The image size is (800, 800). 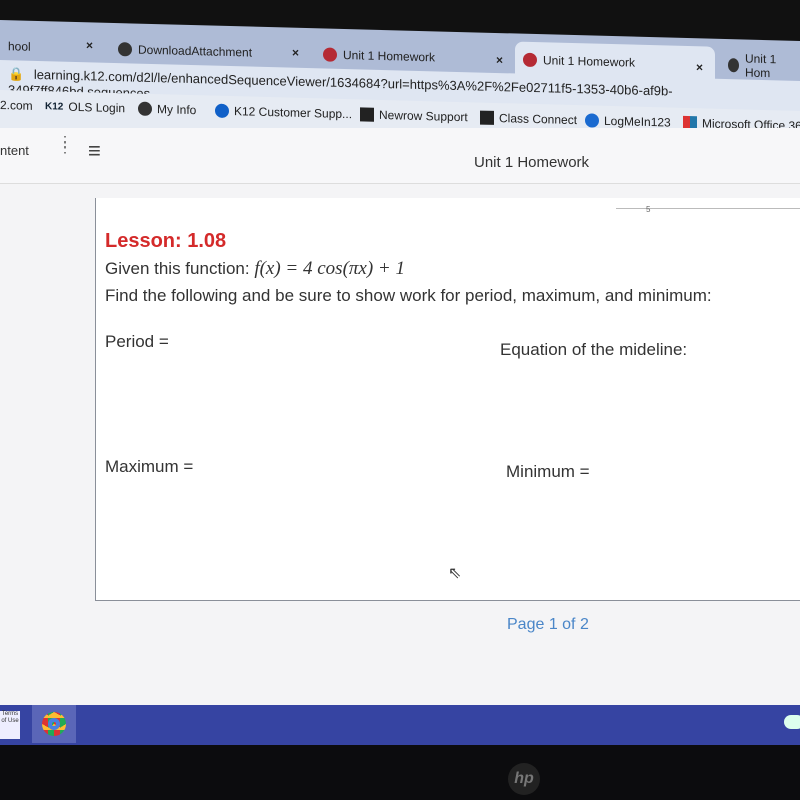 What do you see at coordinates (400, 156) in the screenshot?
I see `viewer-header: ntent ⋮ ⋮ ≡ Unit 1 Homework` at bounding box center [400, 156].